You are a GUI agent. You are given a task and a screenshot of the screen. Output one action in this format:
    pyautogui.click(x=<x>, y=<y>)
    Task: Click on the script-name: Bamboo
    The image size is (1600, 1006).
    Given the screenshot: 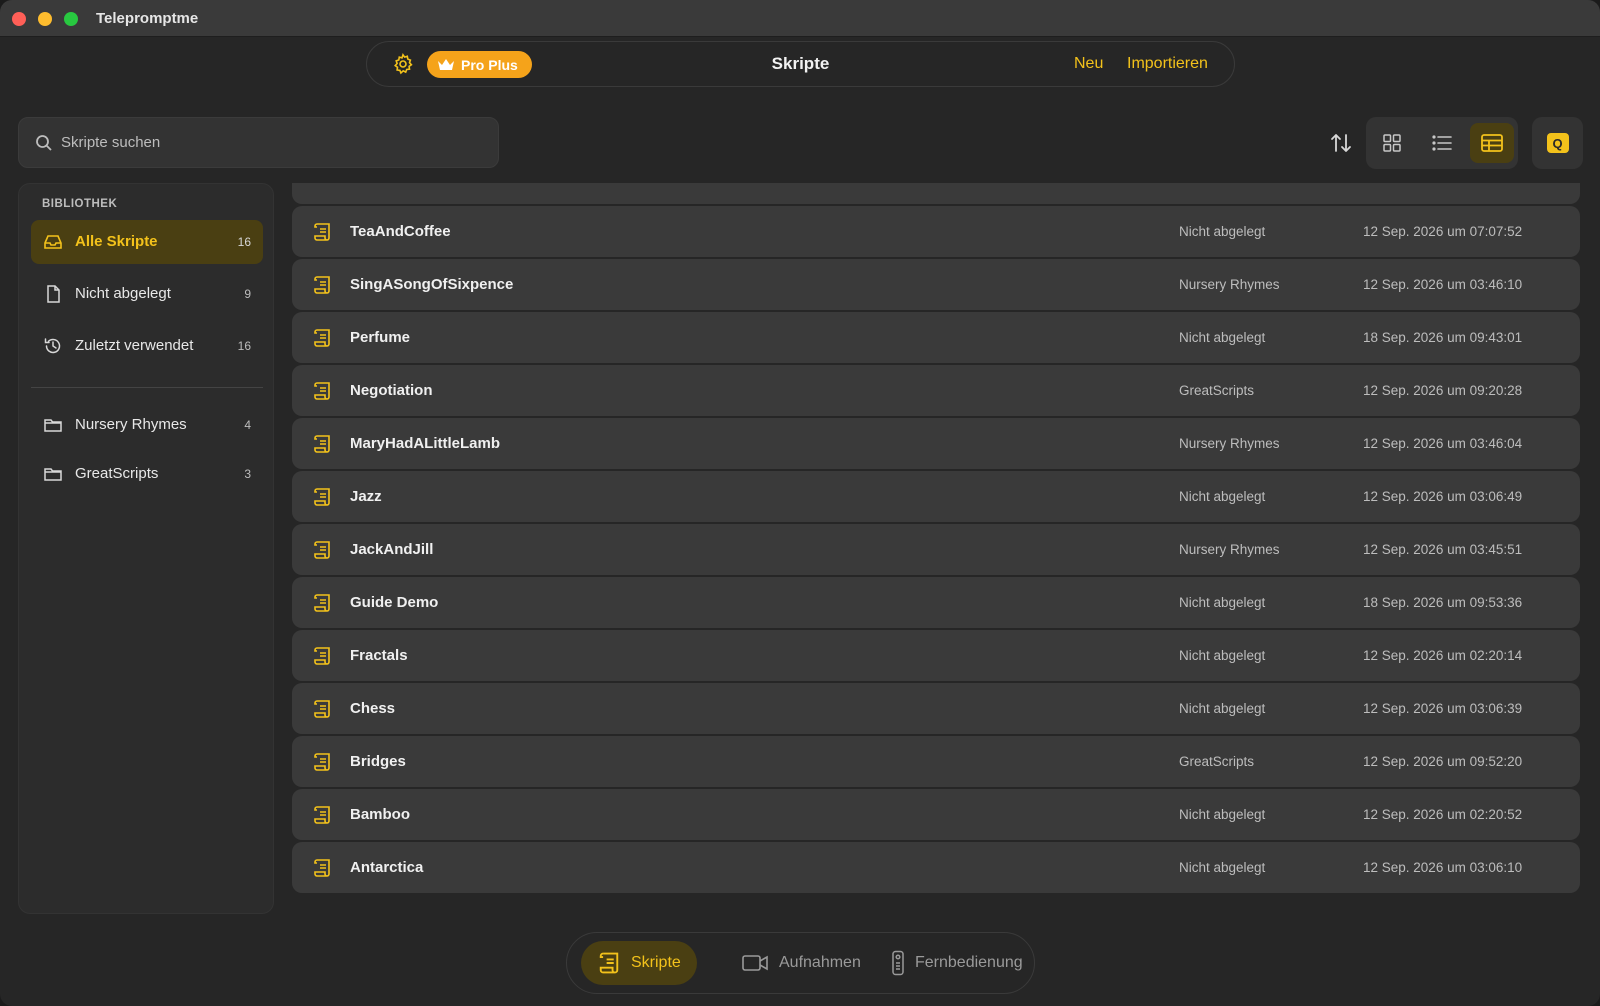 What is the action you would take?
    pyautogui.click(x=380, y=814)
    